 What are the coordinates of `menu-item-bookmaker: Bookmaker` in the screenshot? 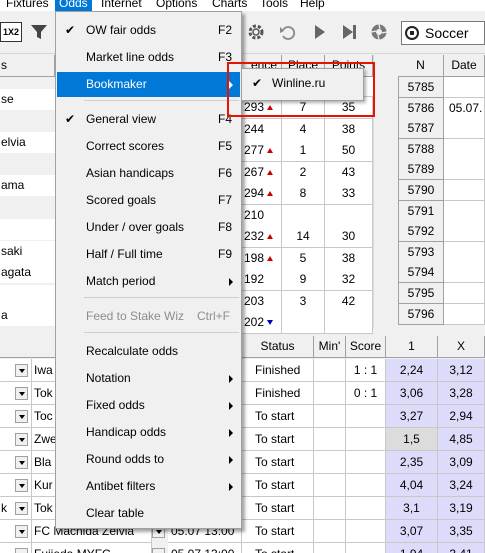 It's located at (148, 84).